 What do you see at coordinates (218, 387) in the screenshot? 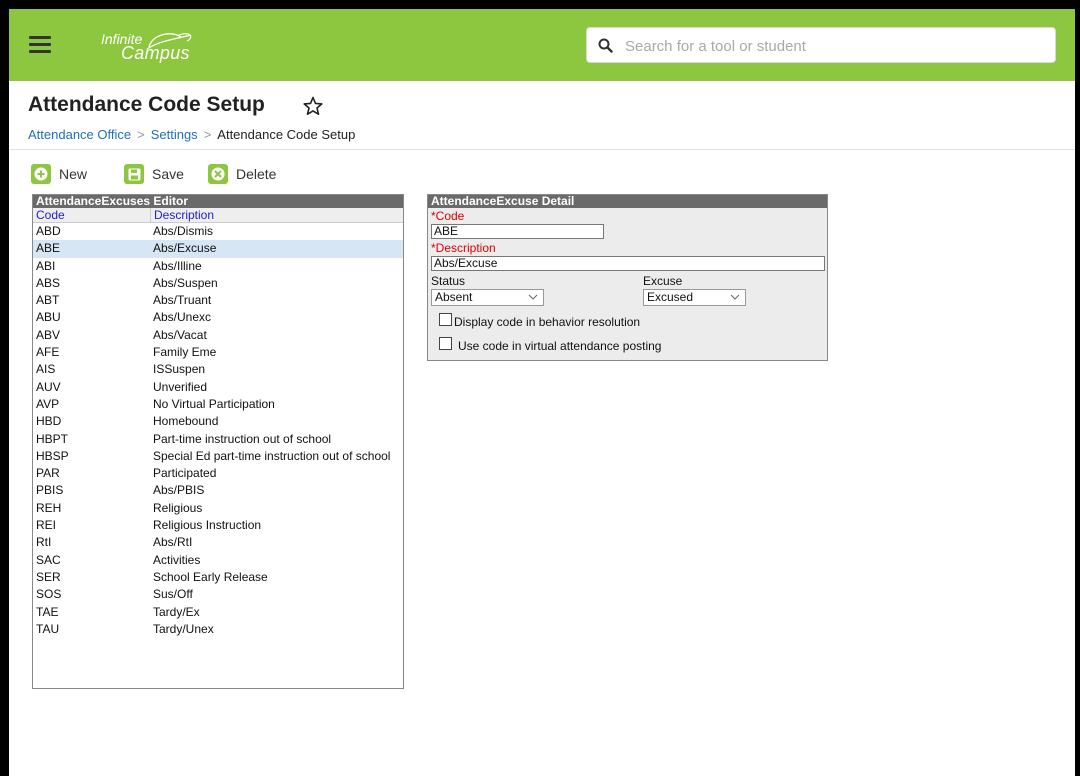
I see `list-item: AUV Unverified` at bounding box center [218, 387].